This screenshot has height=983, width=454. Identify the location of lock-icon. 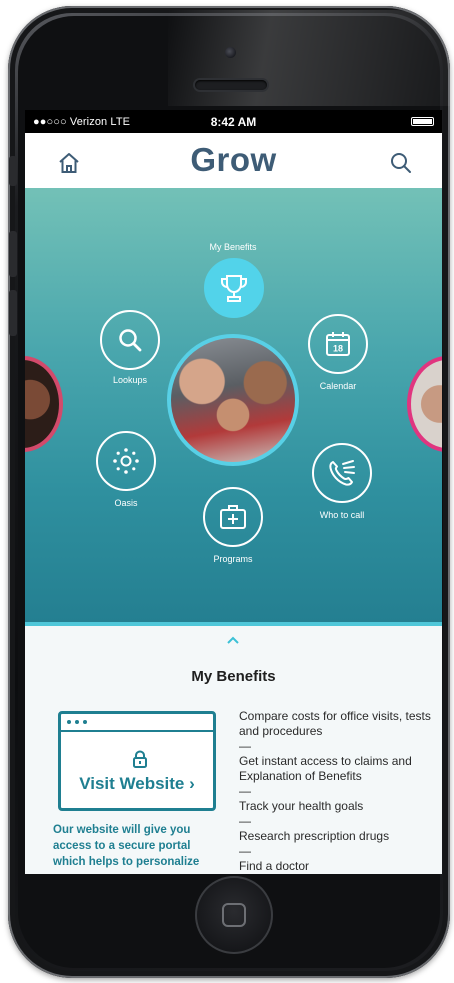
(140, 759).